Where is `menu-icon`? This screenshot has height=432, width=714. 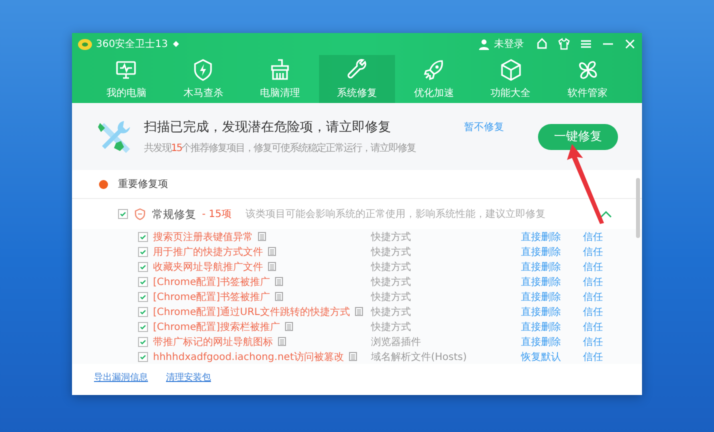
menu-icon is located at coordinates (586, 44).